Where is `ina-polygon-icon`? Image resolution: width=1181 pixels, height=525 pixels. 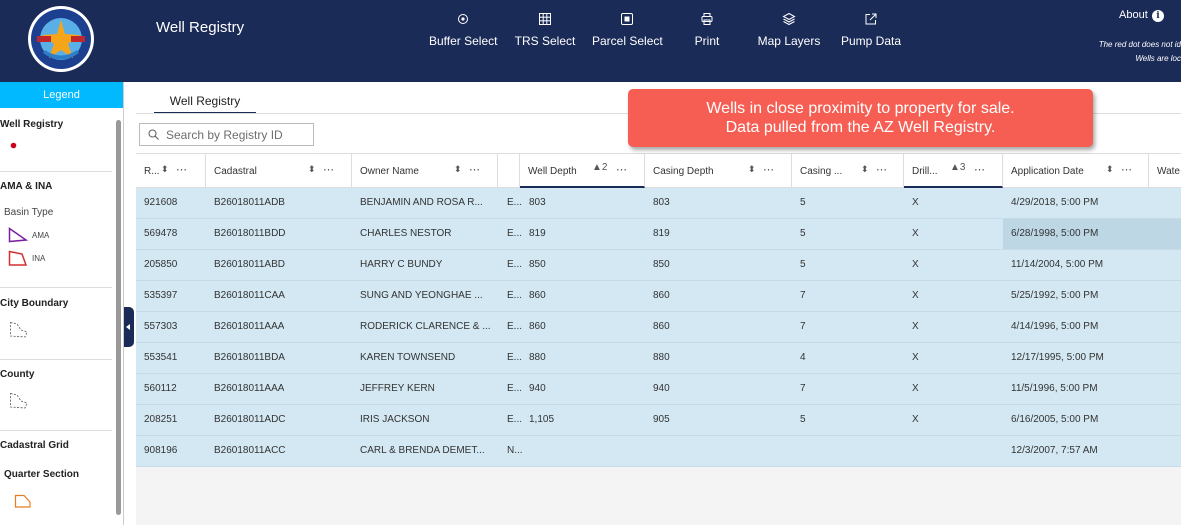 ina-polygon-icon is located at coordinates (18, 258).